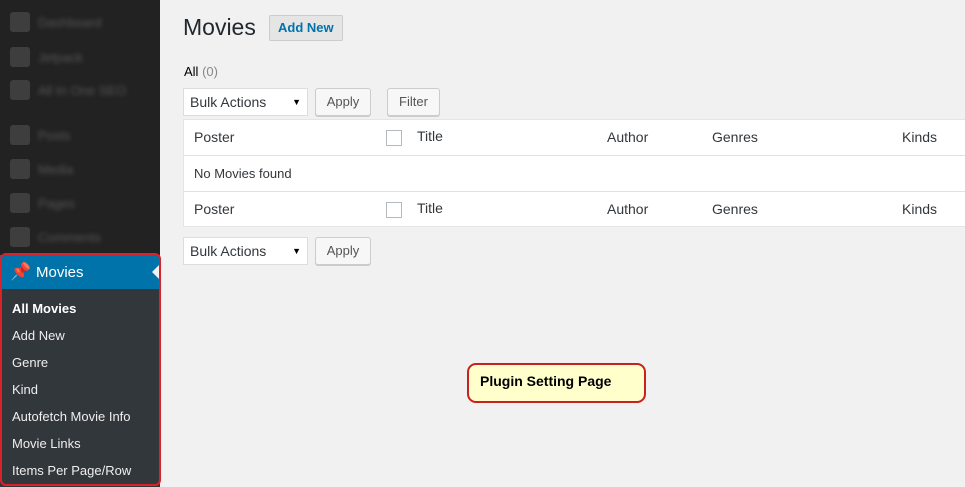  Describe the element at coordinates (156, 272) in the screenshot. I see `current-menu-arrow` at that location.